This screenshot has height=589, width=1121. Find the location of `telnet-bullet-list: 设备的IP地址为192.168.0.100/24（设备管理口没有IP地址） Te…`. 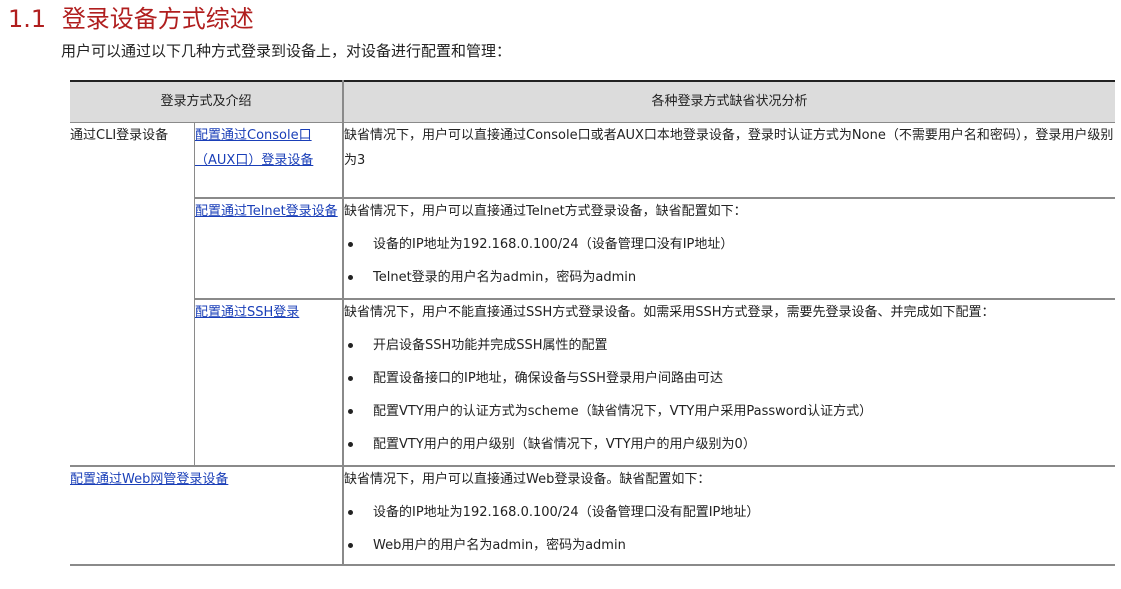

telnet-bullet-list: 设备的IP地址为192.168.0.100/24（设备管理口没有IP地址） Te… is located at coordinates (729, 261).